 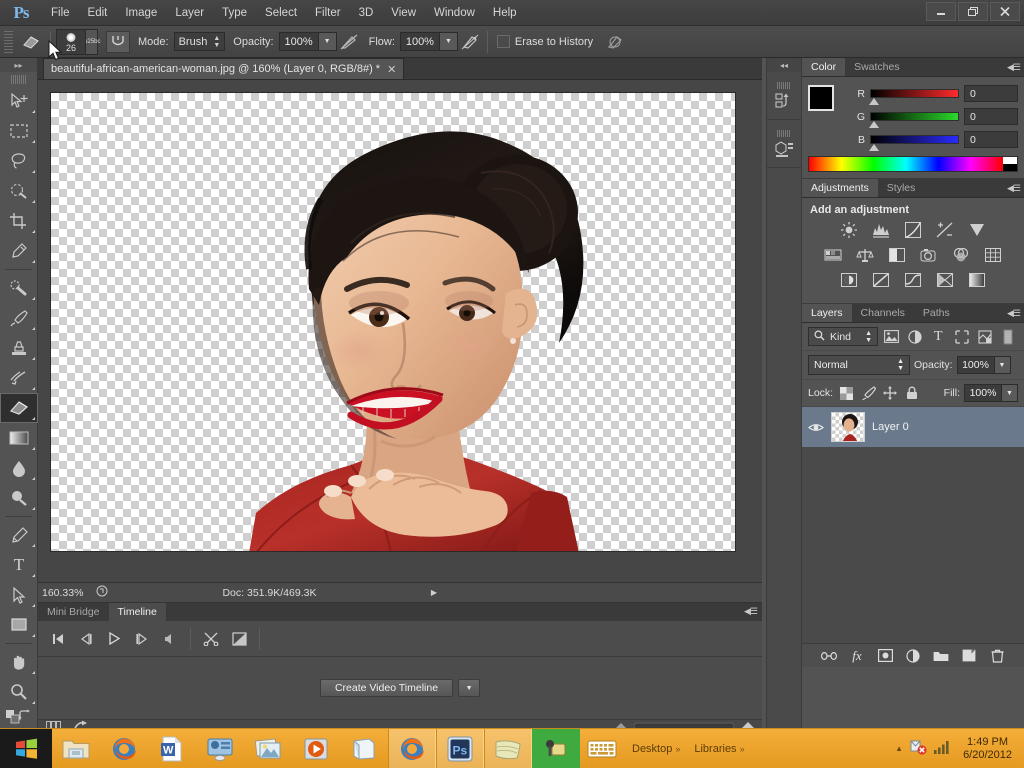 What do you see at coordinates (602, 748) in the screenshot?
I see `touch-keyboard-icon` at bounding box center [602, 748].